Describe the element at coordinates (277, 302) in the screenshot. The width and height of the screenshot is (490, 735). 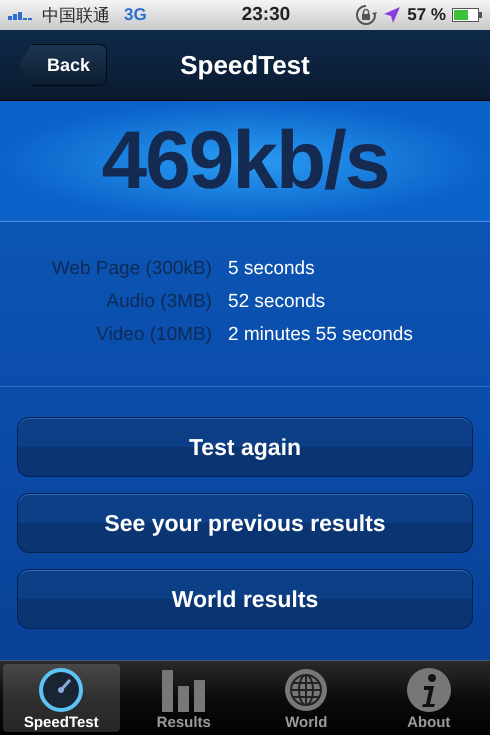
I see `estimate-value: 52 seconds` at that location.